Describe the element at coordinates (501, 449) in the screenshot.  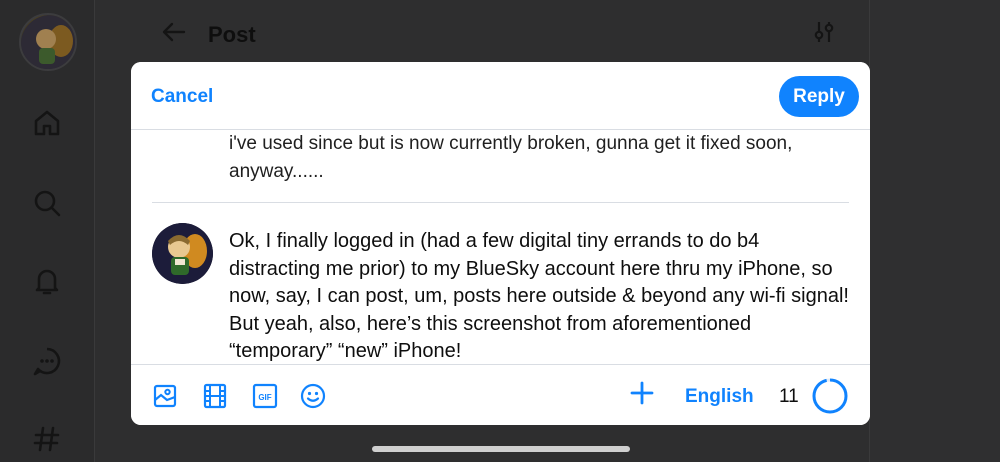
I see `home-indicator` at that location.